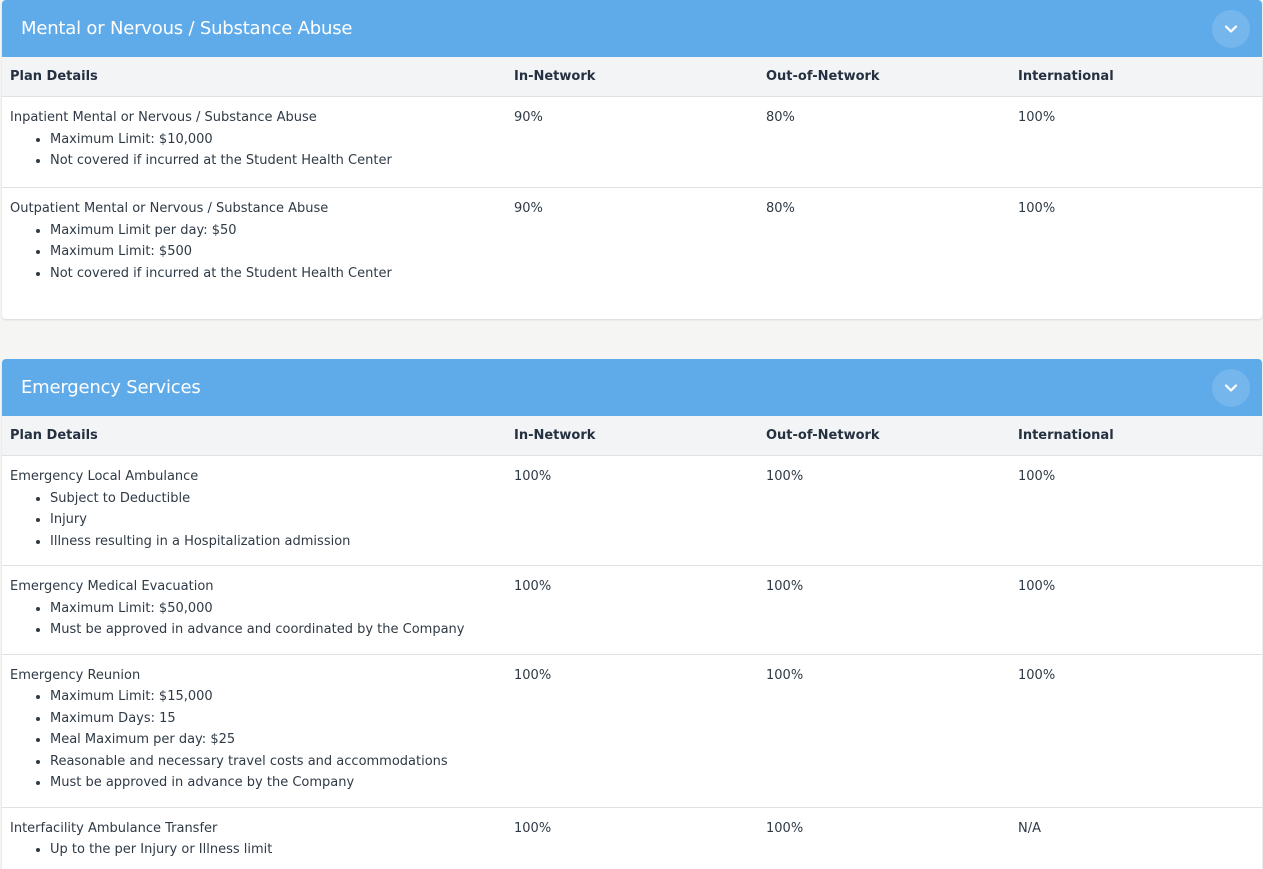 This screenshot has width=1263, height=869. What do you see at coordinates (75, 675) in the screenshot?
I see `benefit-name: Emergency Reunion` at bounding box center [75, 675].